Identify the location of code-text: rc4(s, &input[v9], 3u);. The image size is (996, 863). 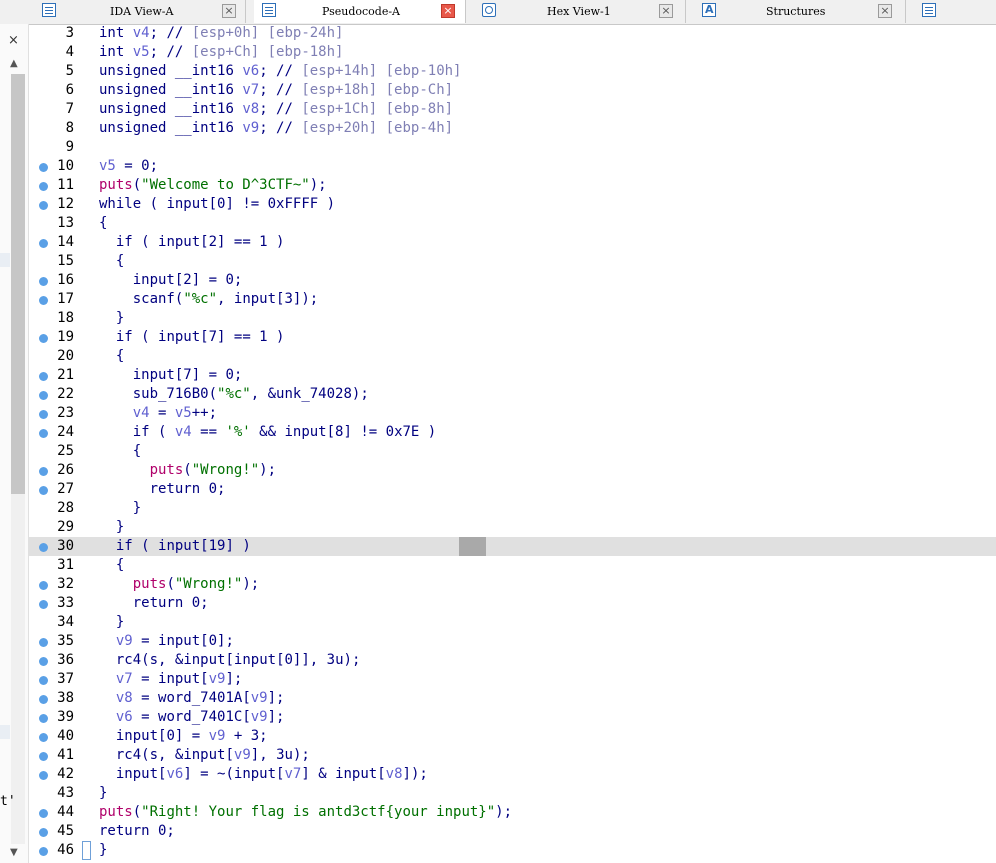
(212, 755).